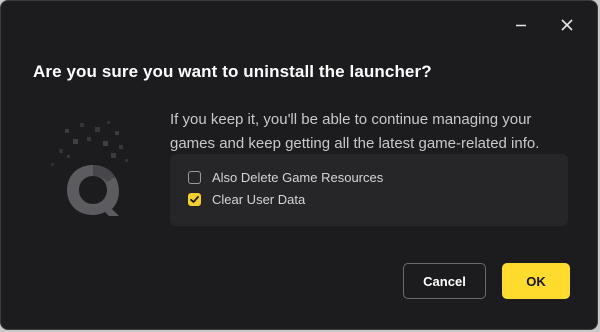  I want to click on close-icon, so click(567, 25).